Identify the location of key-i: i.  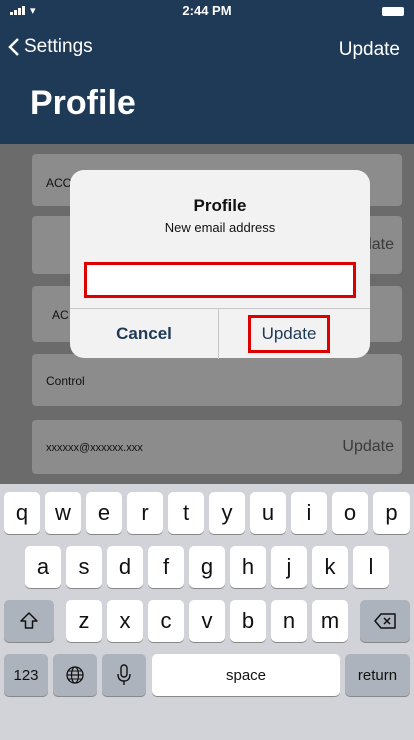
(309, 513).